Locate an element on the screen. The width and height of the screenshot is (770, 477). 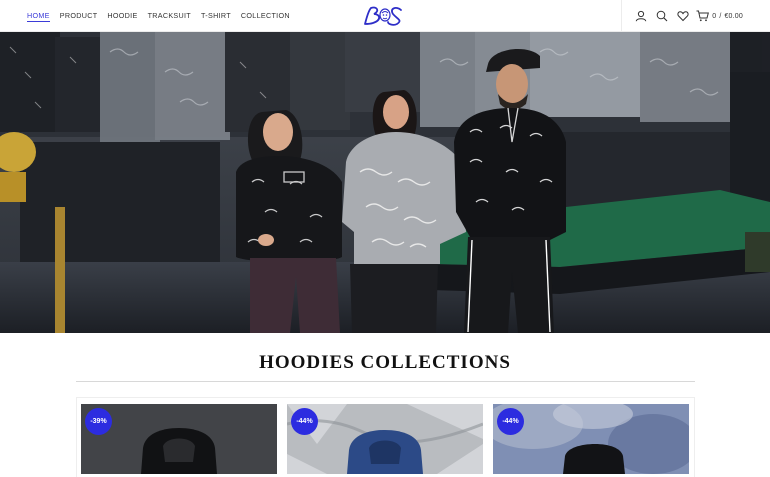
header-divider is located at coordinates (622, 16).